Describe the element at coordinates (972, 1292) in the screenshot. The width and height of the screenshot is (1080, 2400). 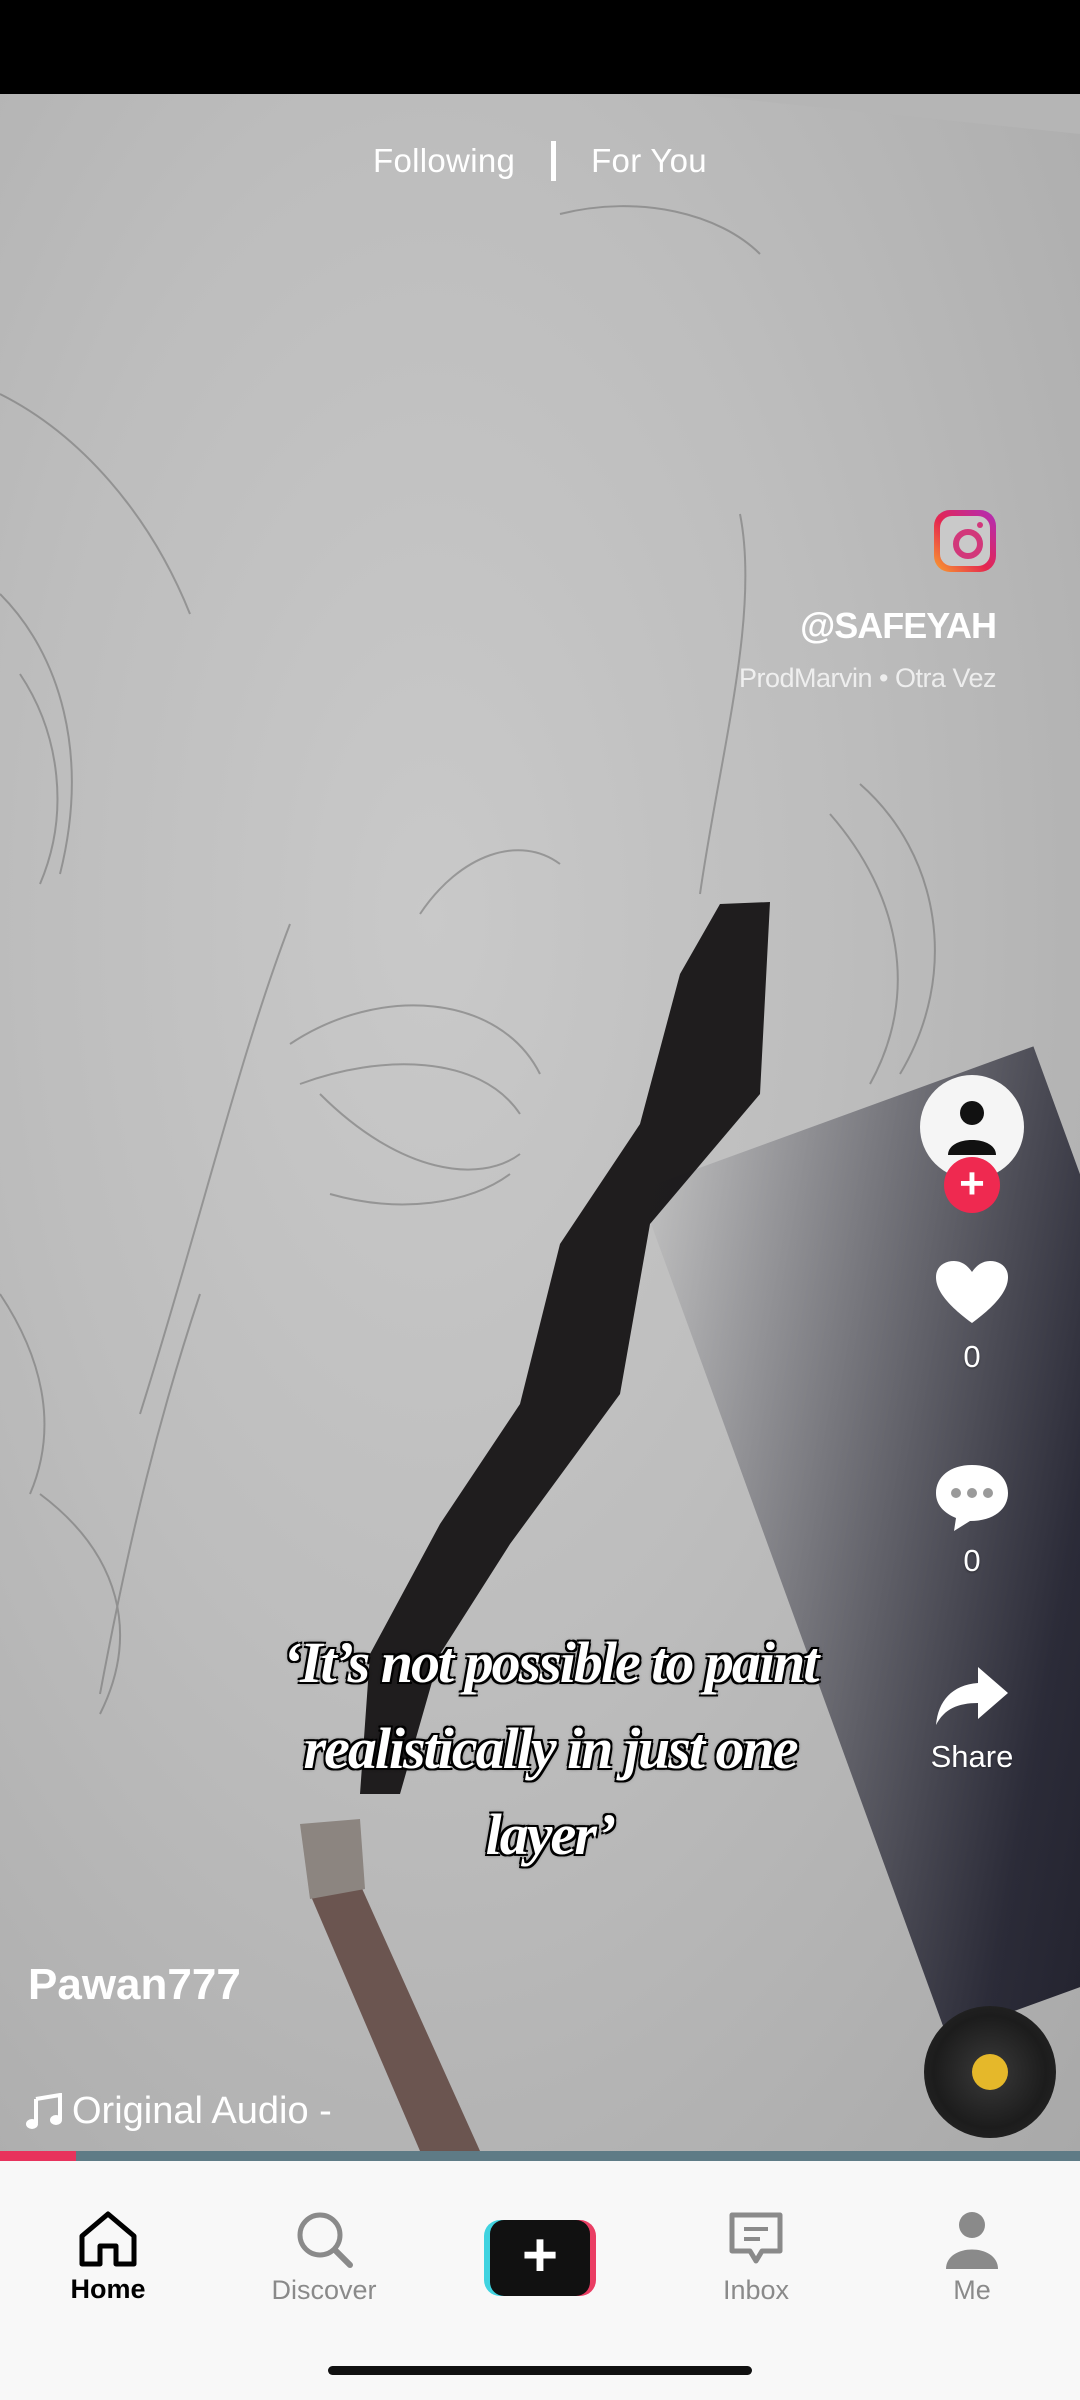
I see `heart-icon` at that location.